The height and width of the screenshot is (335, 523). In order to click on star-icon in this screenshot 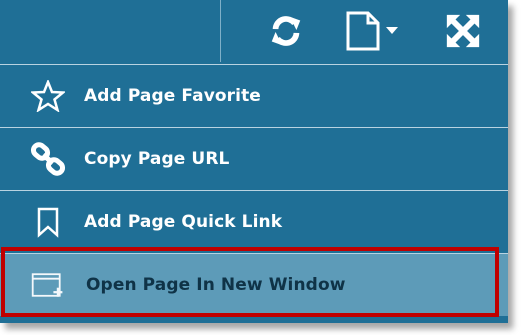, I will do `click(48, 96)`.